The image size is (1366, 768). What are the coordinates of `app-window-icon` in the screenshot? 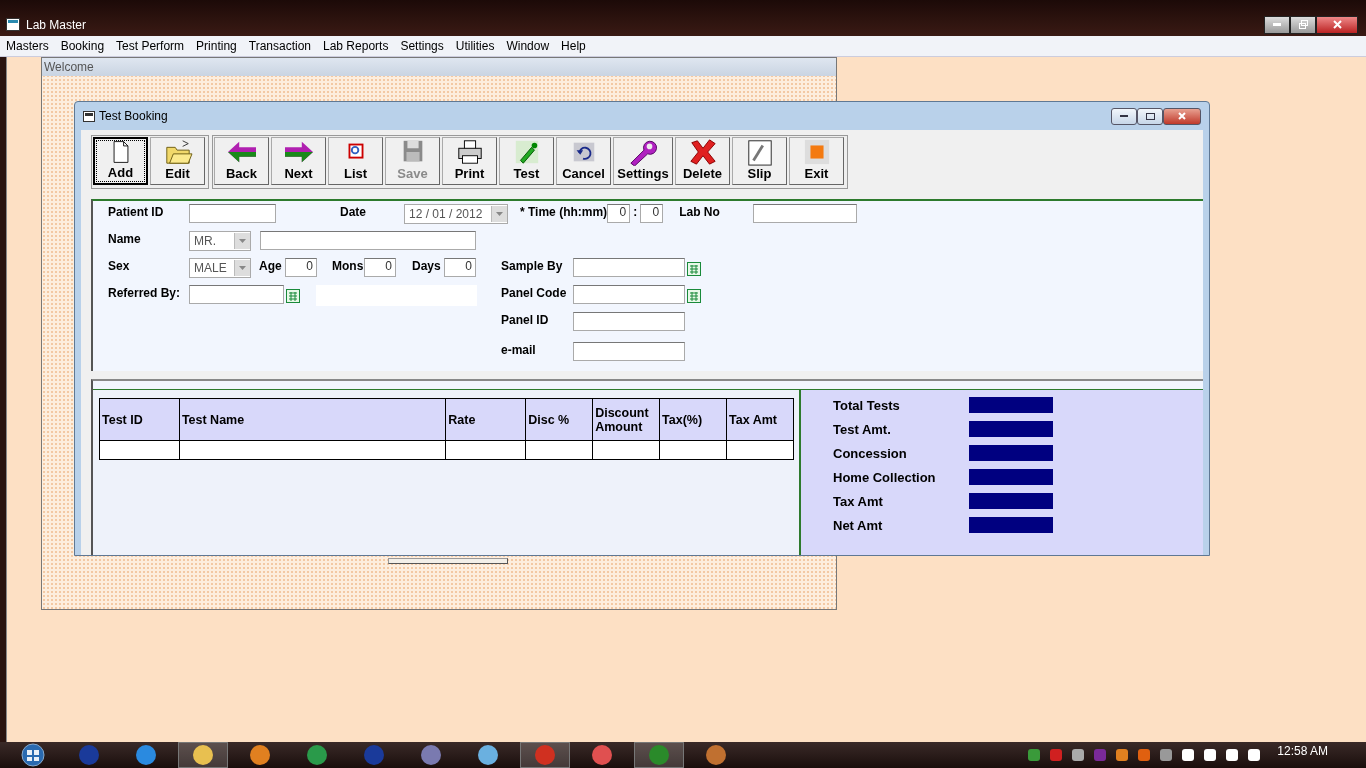 It's located at (13, 24).